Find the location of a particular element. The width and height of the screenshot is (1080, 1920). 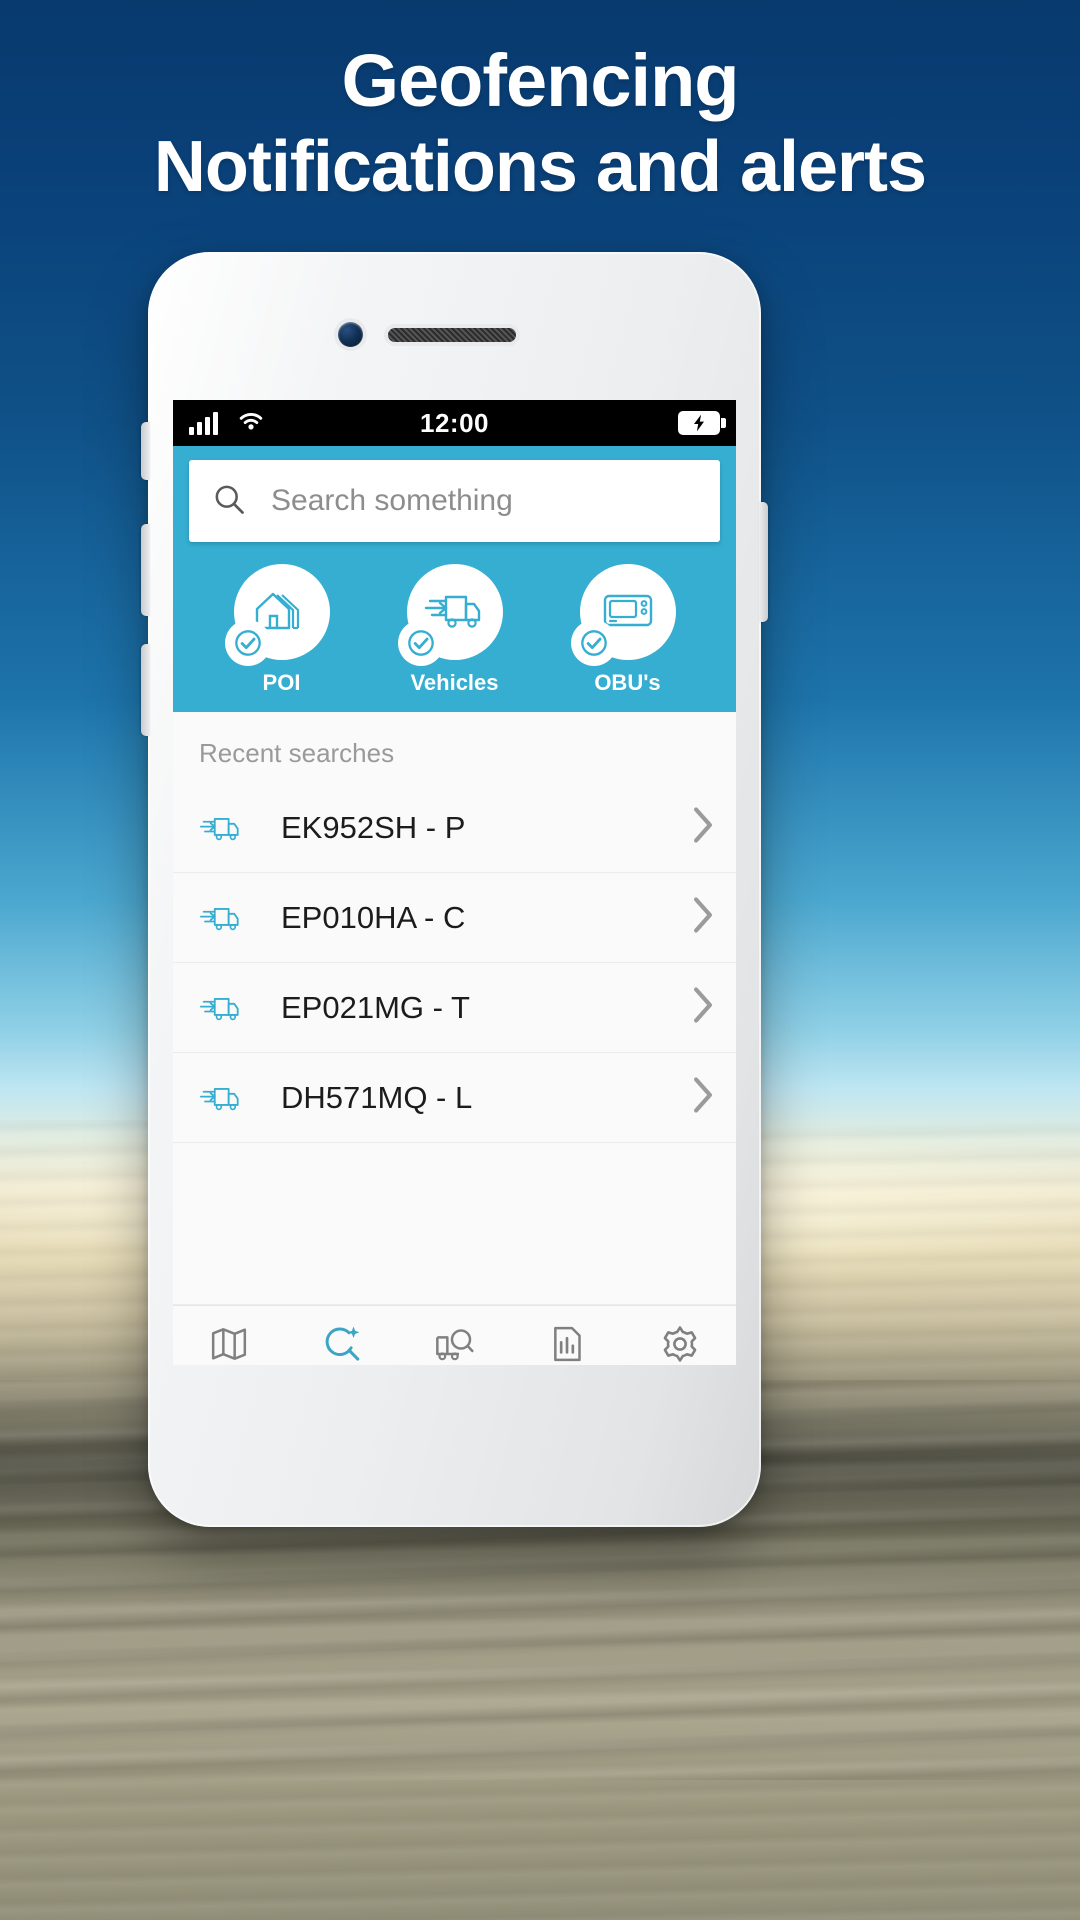

category-chip-label: POI is located at coordinates (281, 682).